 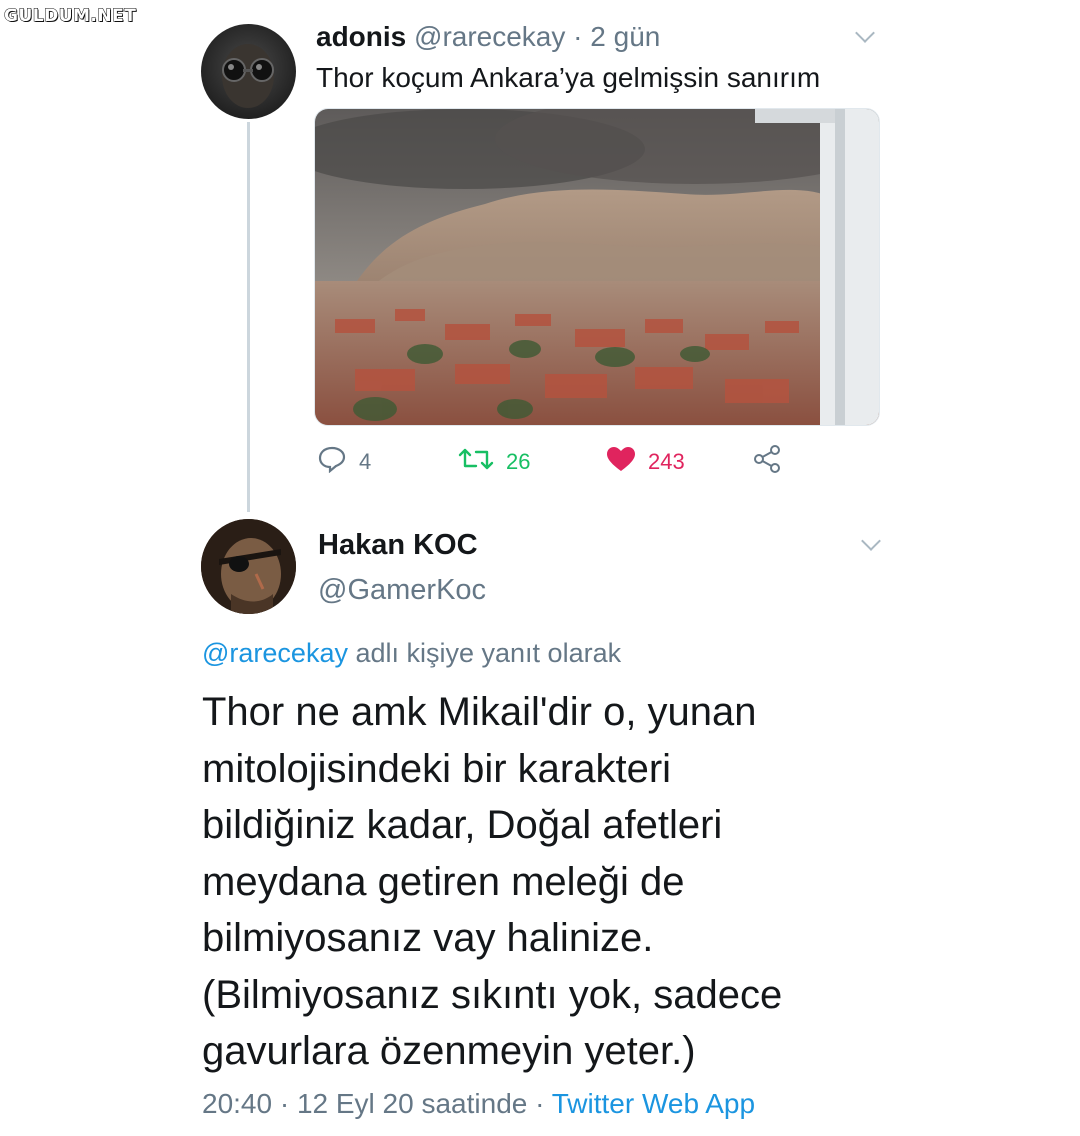 What do you see at coordinates (479, 712) in the screenshot?
I see `tweet2-text-line: Thor ne amk Mikail'dir o, yunan` at bounding box center [479, 712].